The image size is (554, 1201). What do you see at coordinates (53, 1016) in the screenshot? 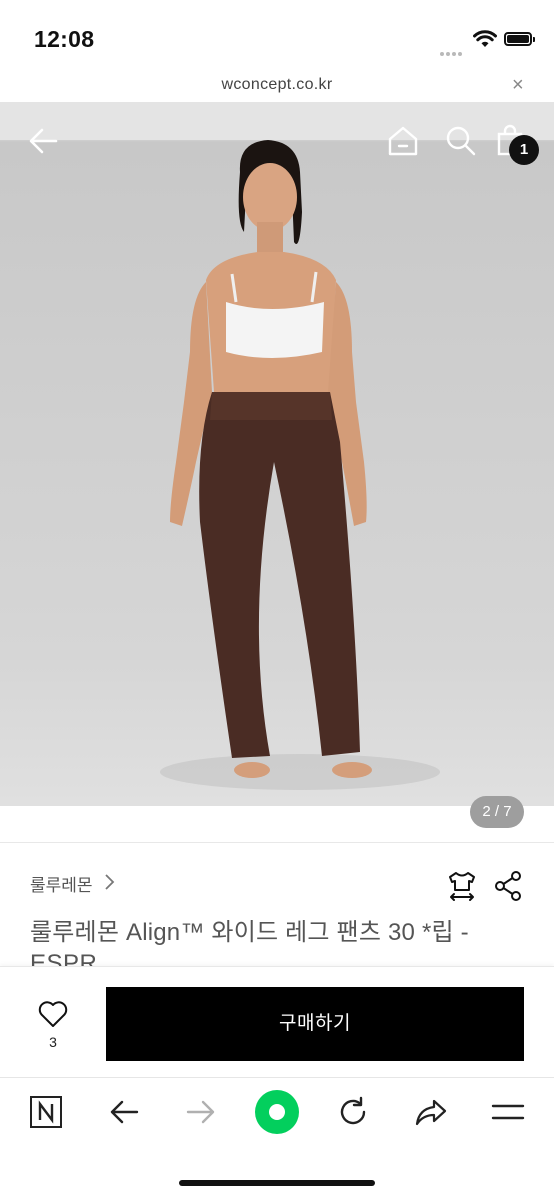
I see `heart-icon` at bounding box center [53, 1016].